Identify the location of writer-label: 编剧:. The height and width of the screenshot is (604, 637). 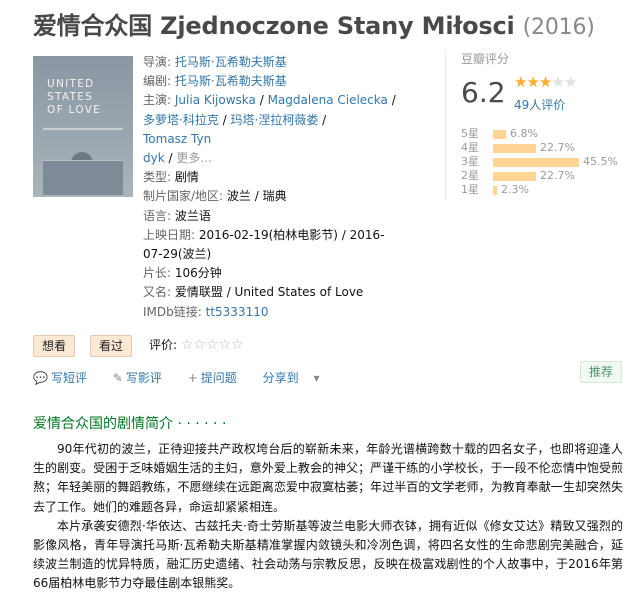
(157, 81).